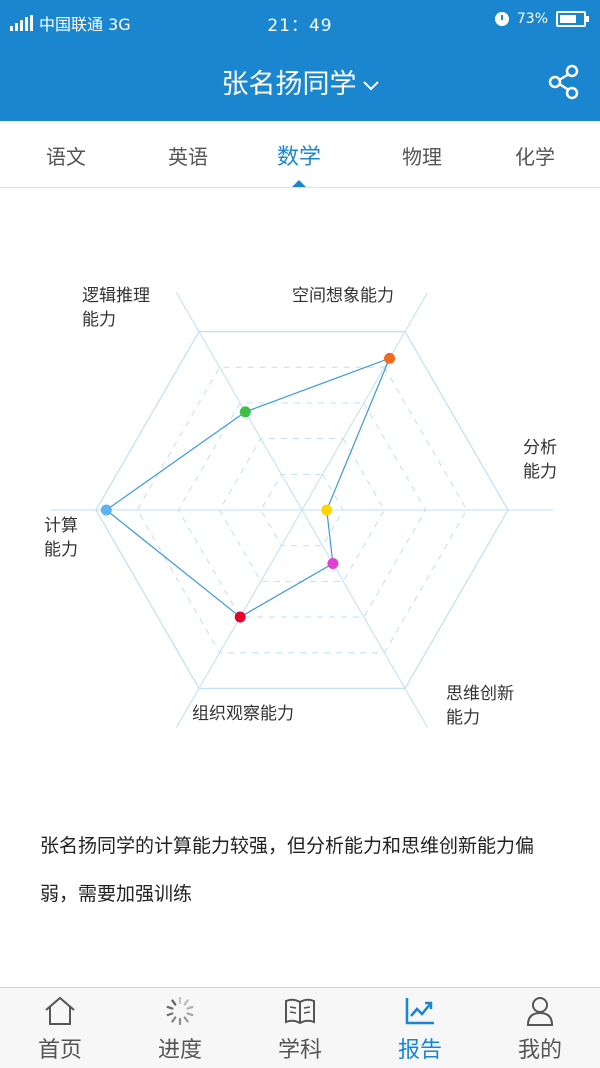 The image size is (600, 1068). Describe the element at coordinates (299, 183) in the screenshot. I see `active-tab-indicator` at that location.